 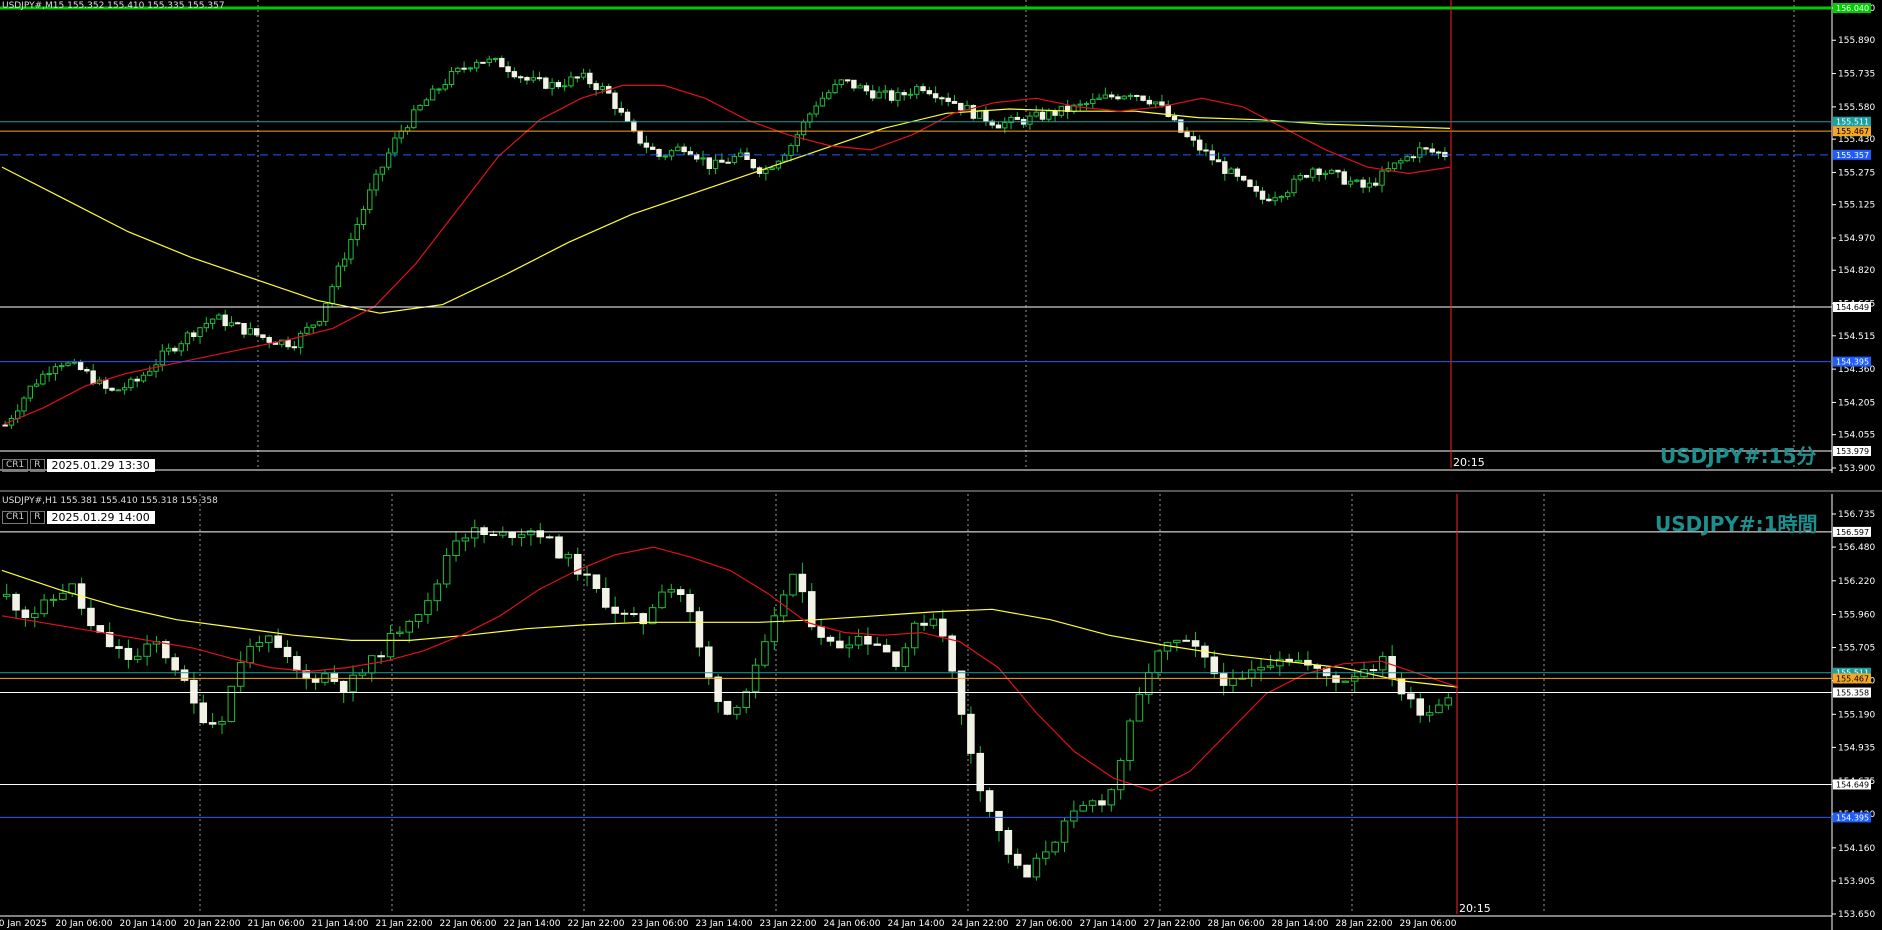 What do you see at coordinates (468, 924) in the screenshot?
I see `x-tick-label: 22 Jan 06:00` at bounding box center [468, 924].